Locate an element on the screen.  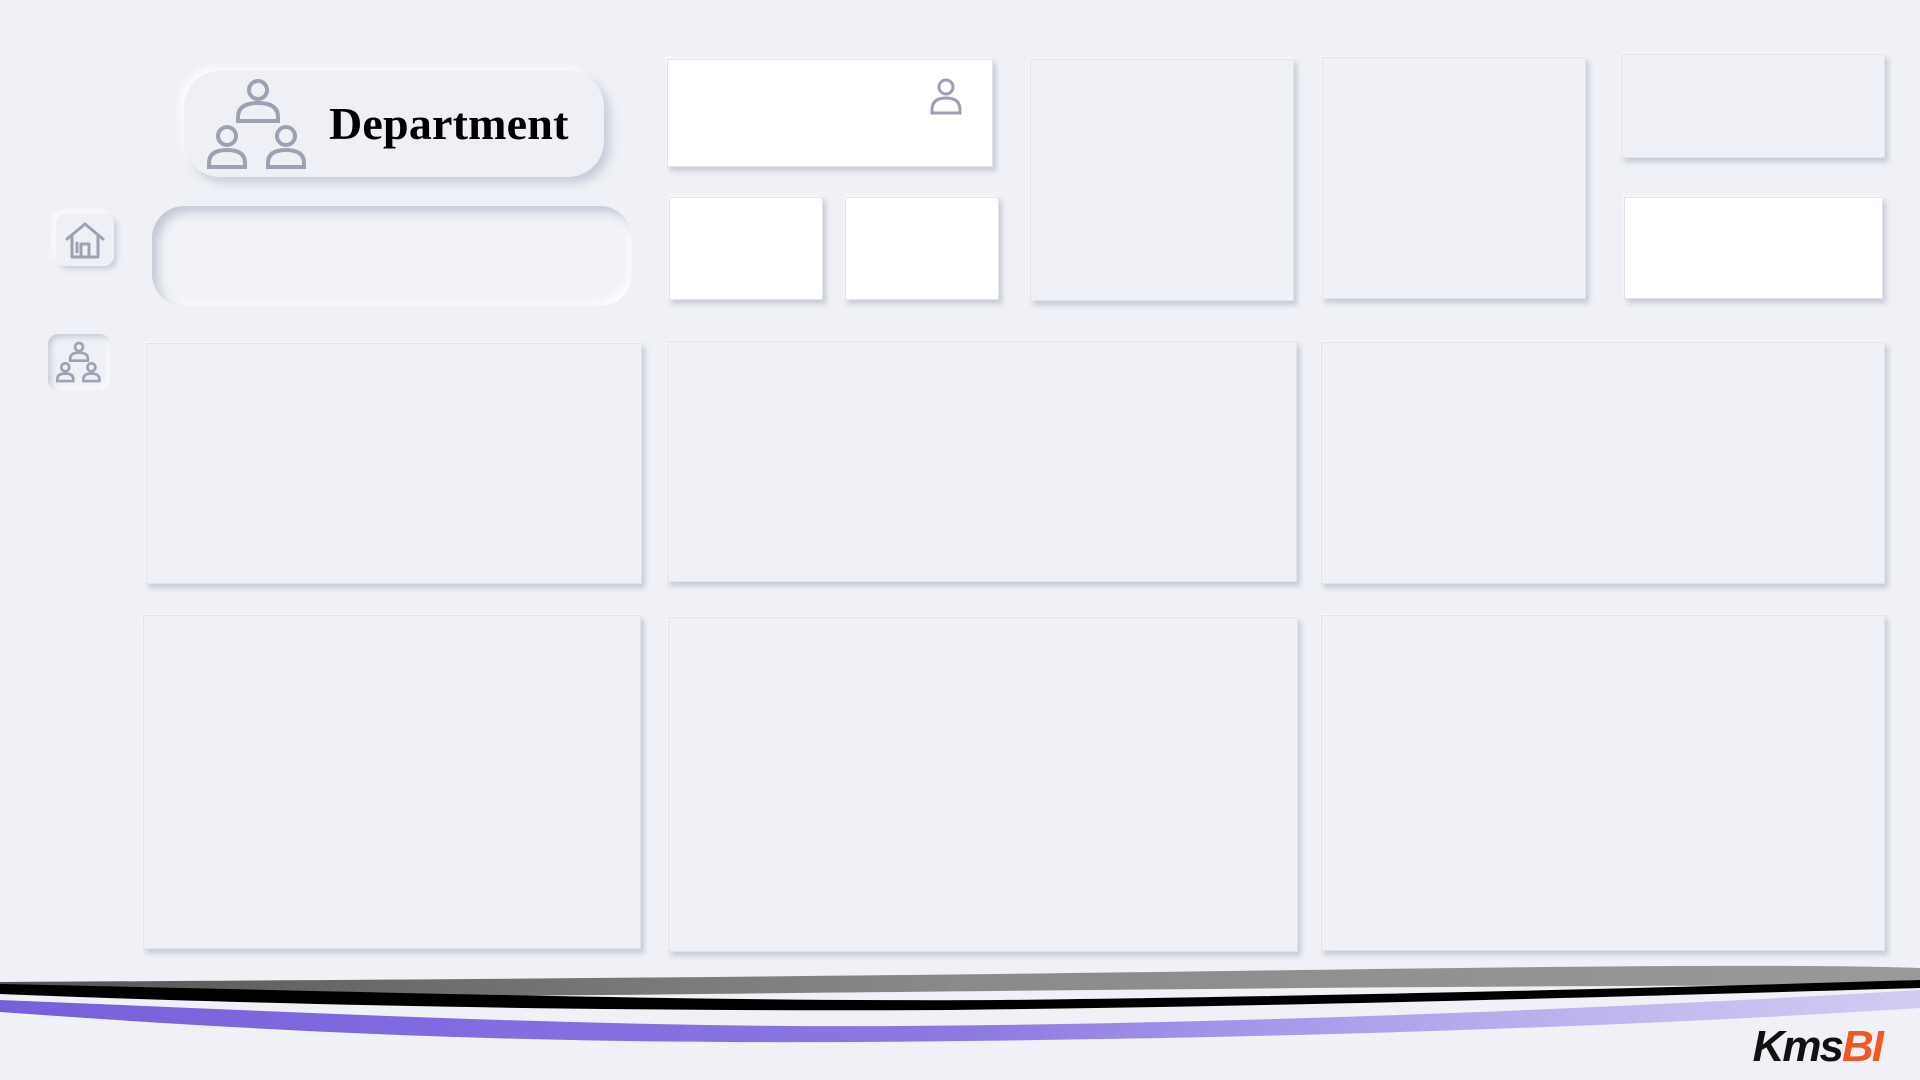
chart-card-middle-right is located at coordinates (1603, 463).